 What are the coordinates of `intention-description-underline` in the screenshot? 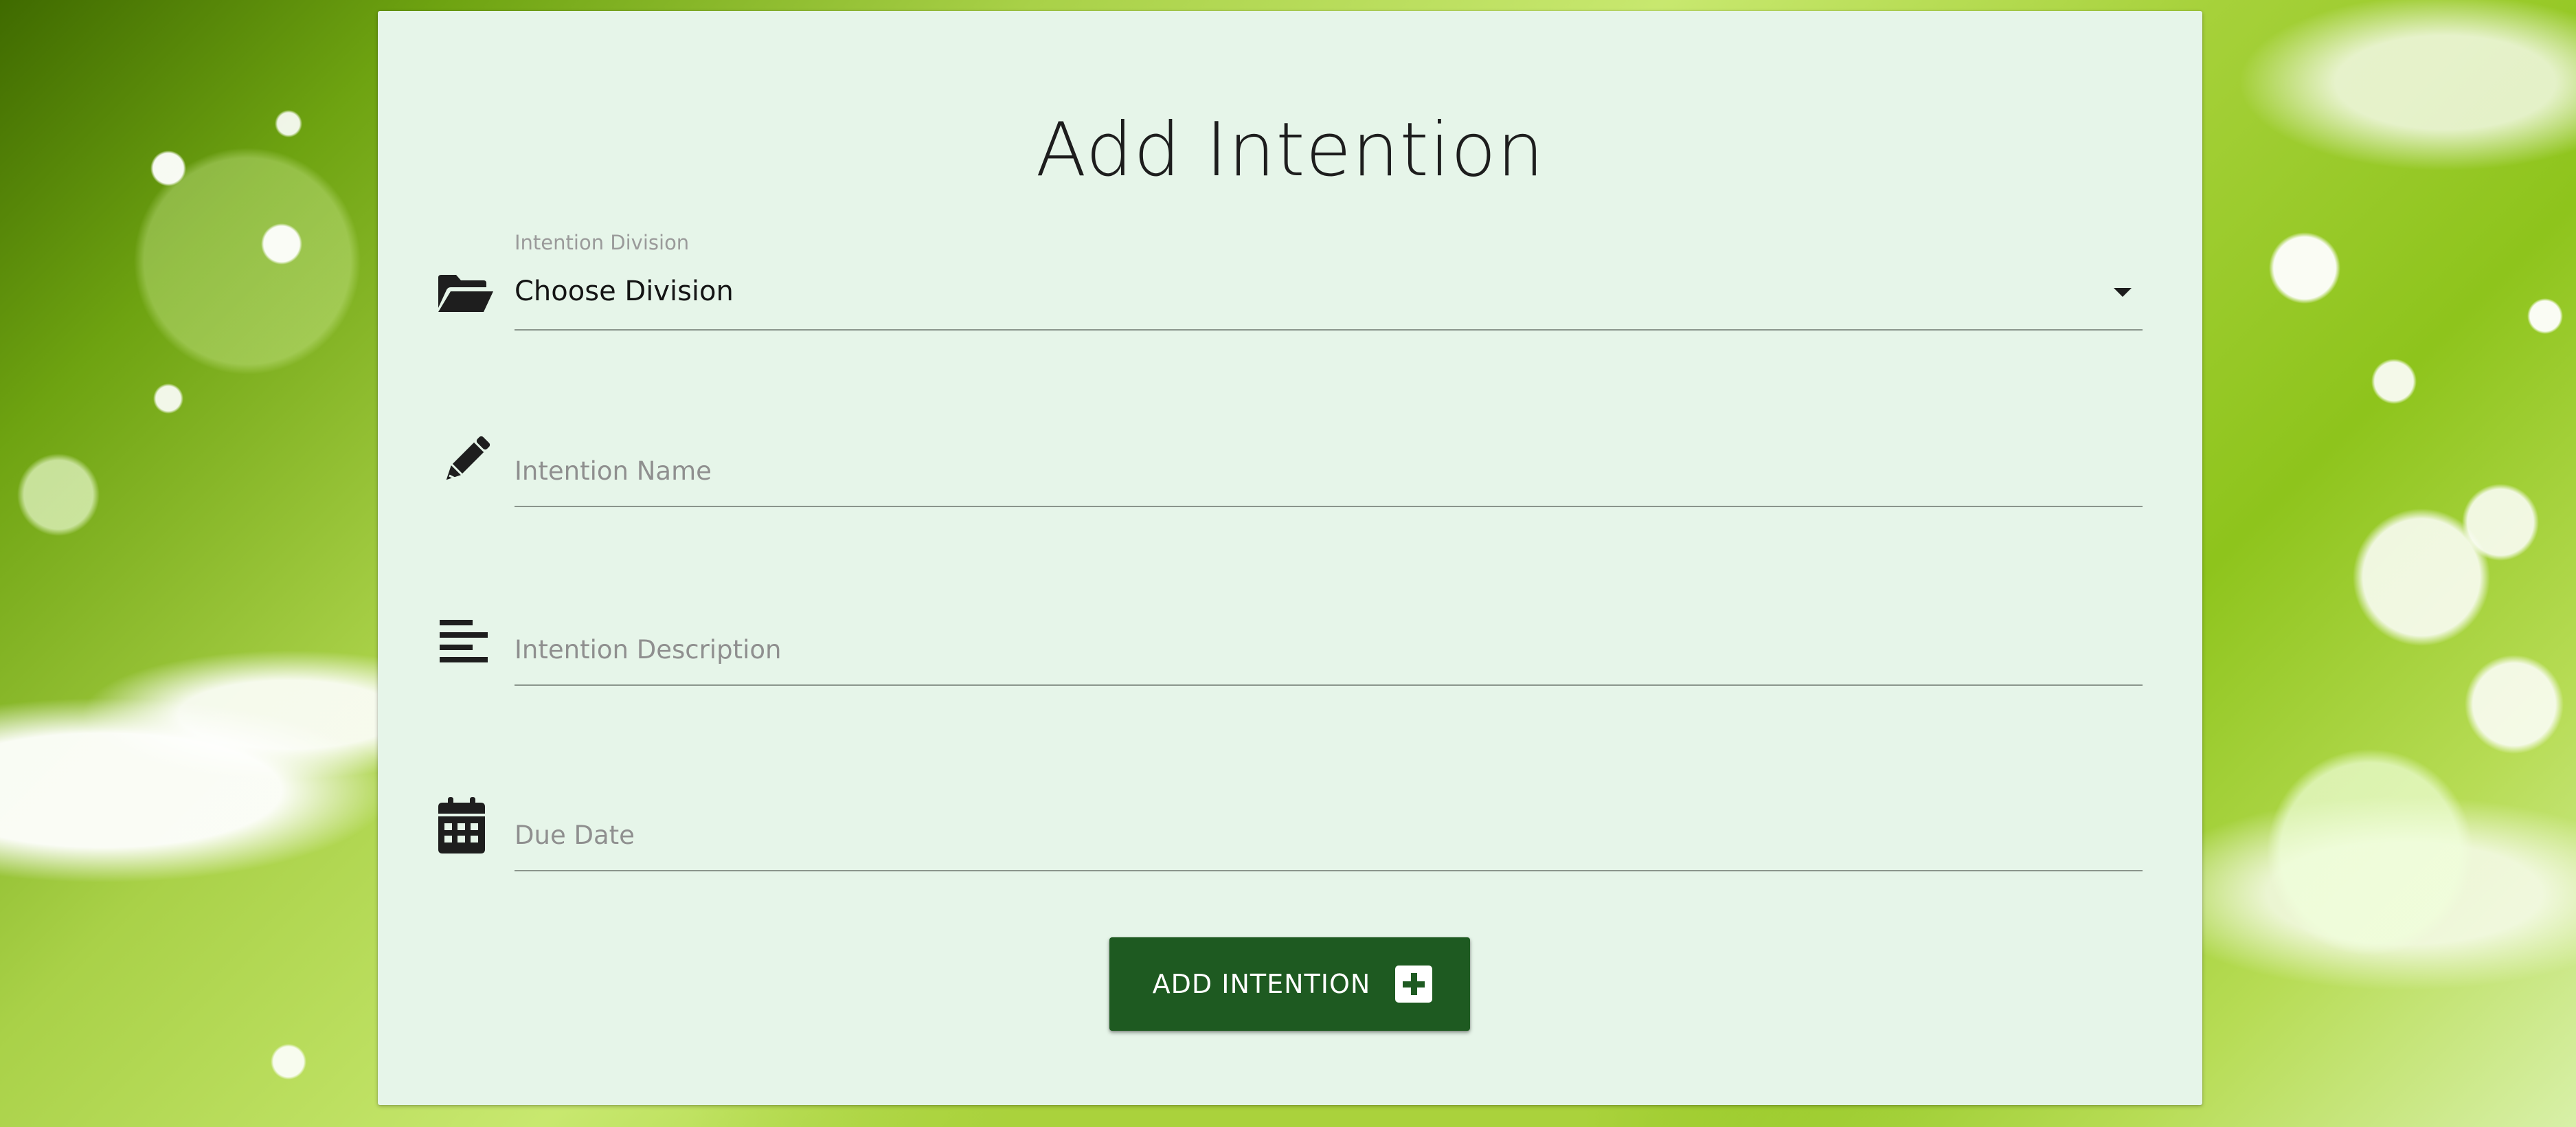 It's located at (1329, 685).